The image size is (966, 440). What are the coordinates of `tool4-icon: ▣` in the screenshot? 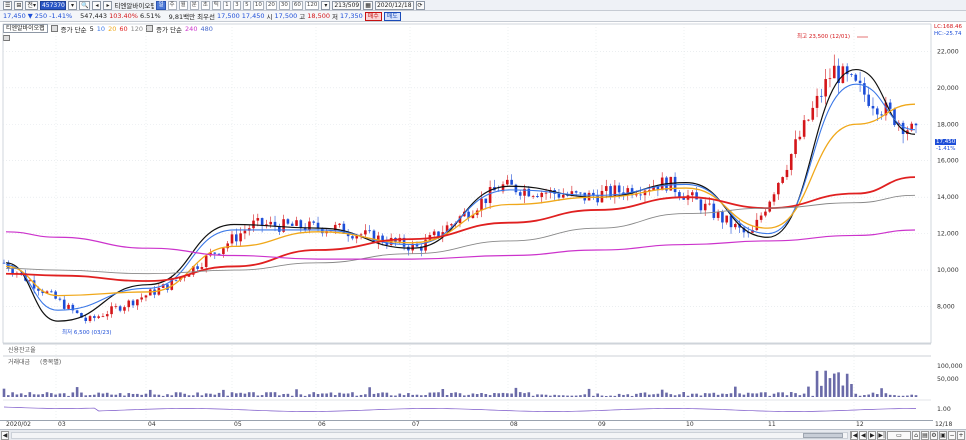 It's located at (943, 435).